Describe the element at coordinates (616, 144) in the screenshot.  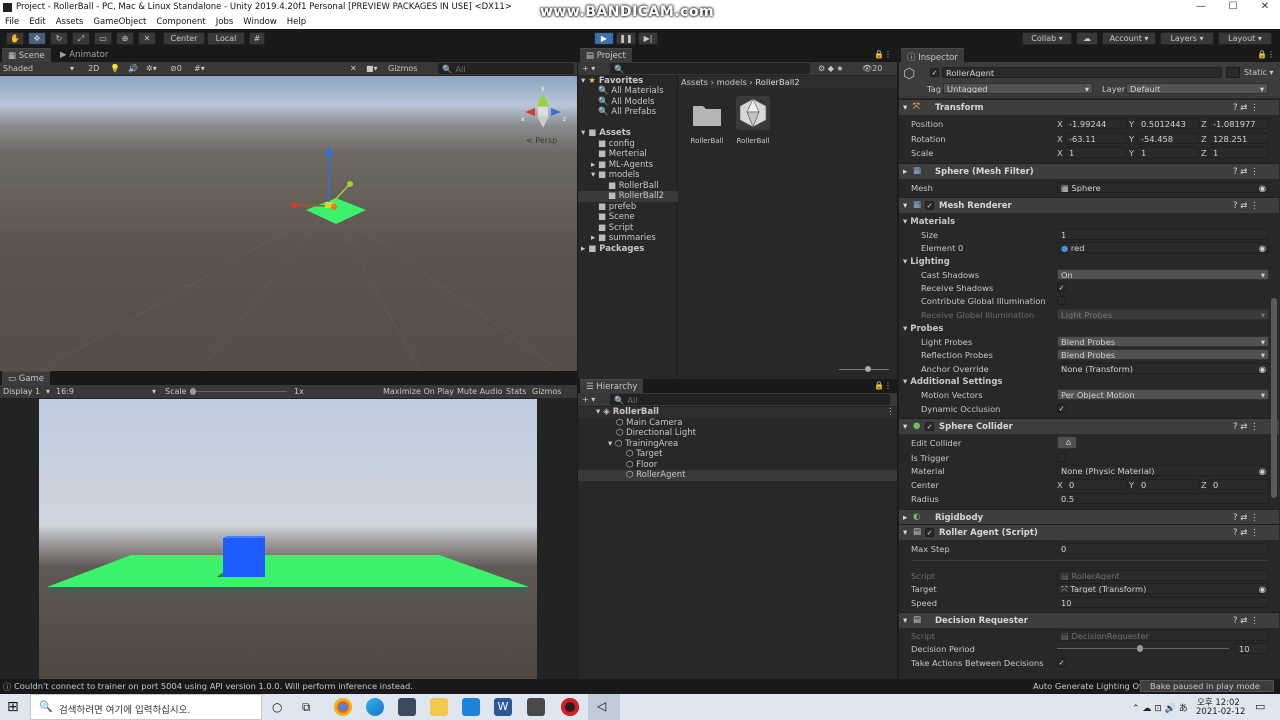
I see `folder-item: ■ config` at that location.